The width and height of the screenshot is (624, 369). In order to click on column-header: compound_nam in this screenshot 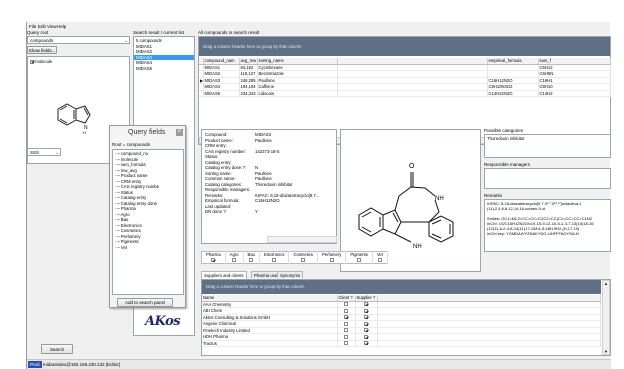, I will do `click(221, 61)`.